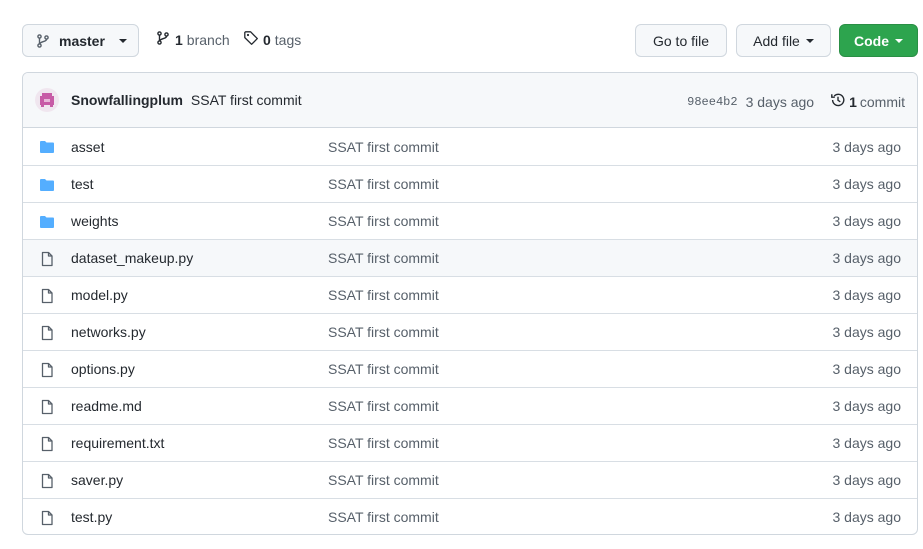  I want to click on code-label: Code, so click(871, 40).